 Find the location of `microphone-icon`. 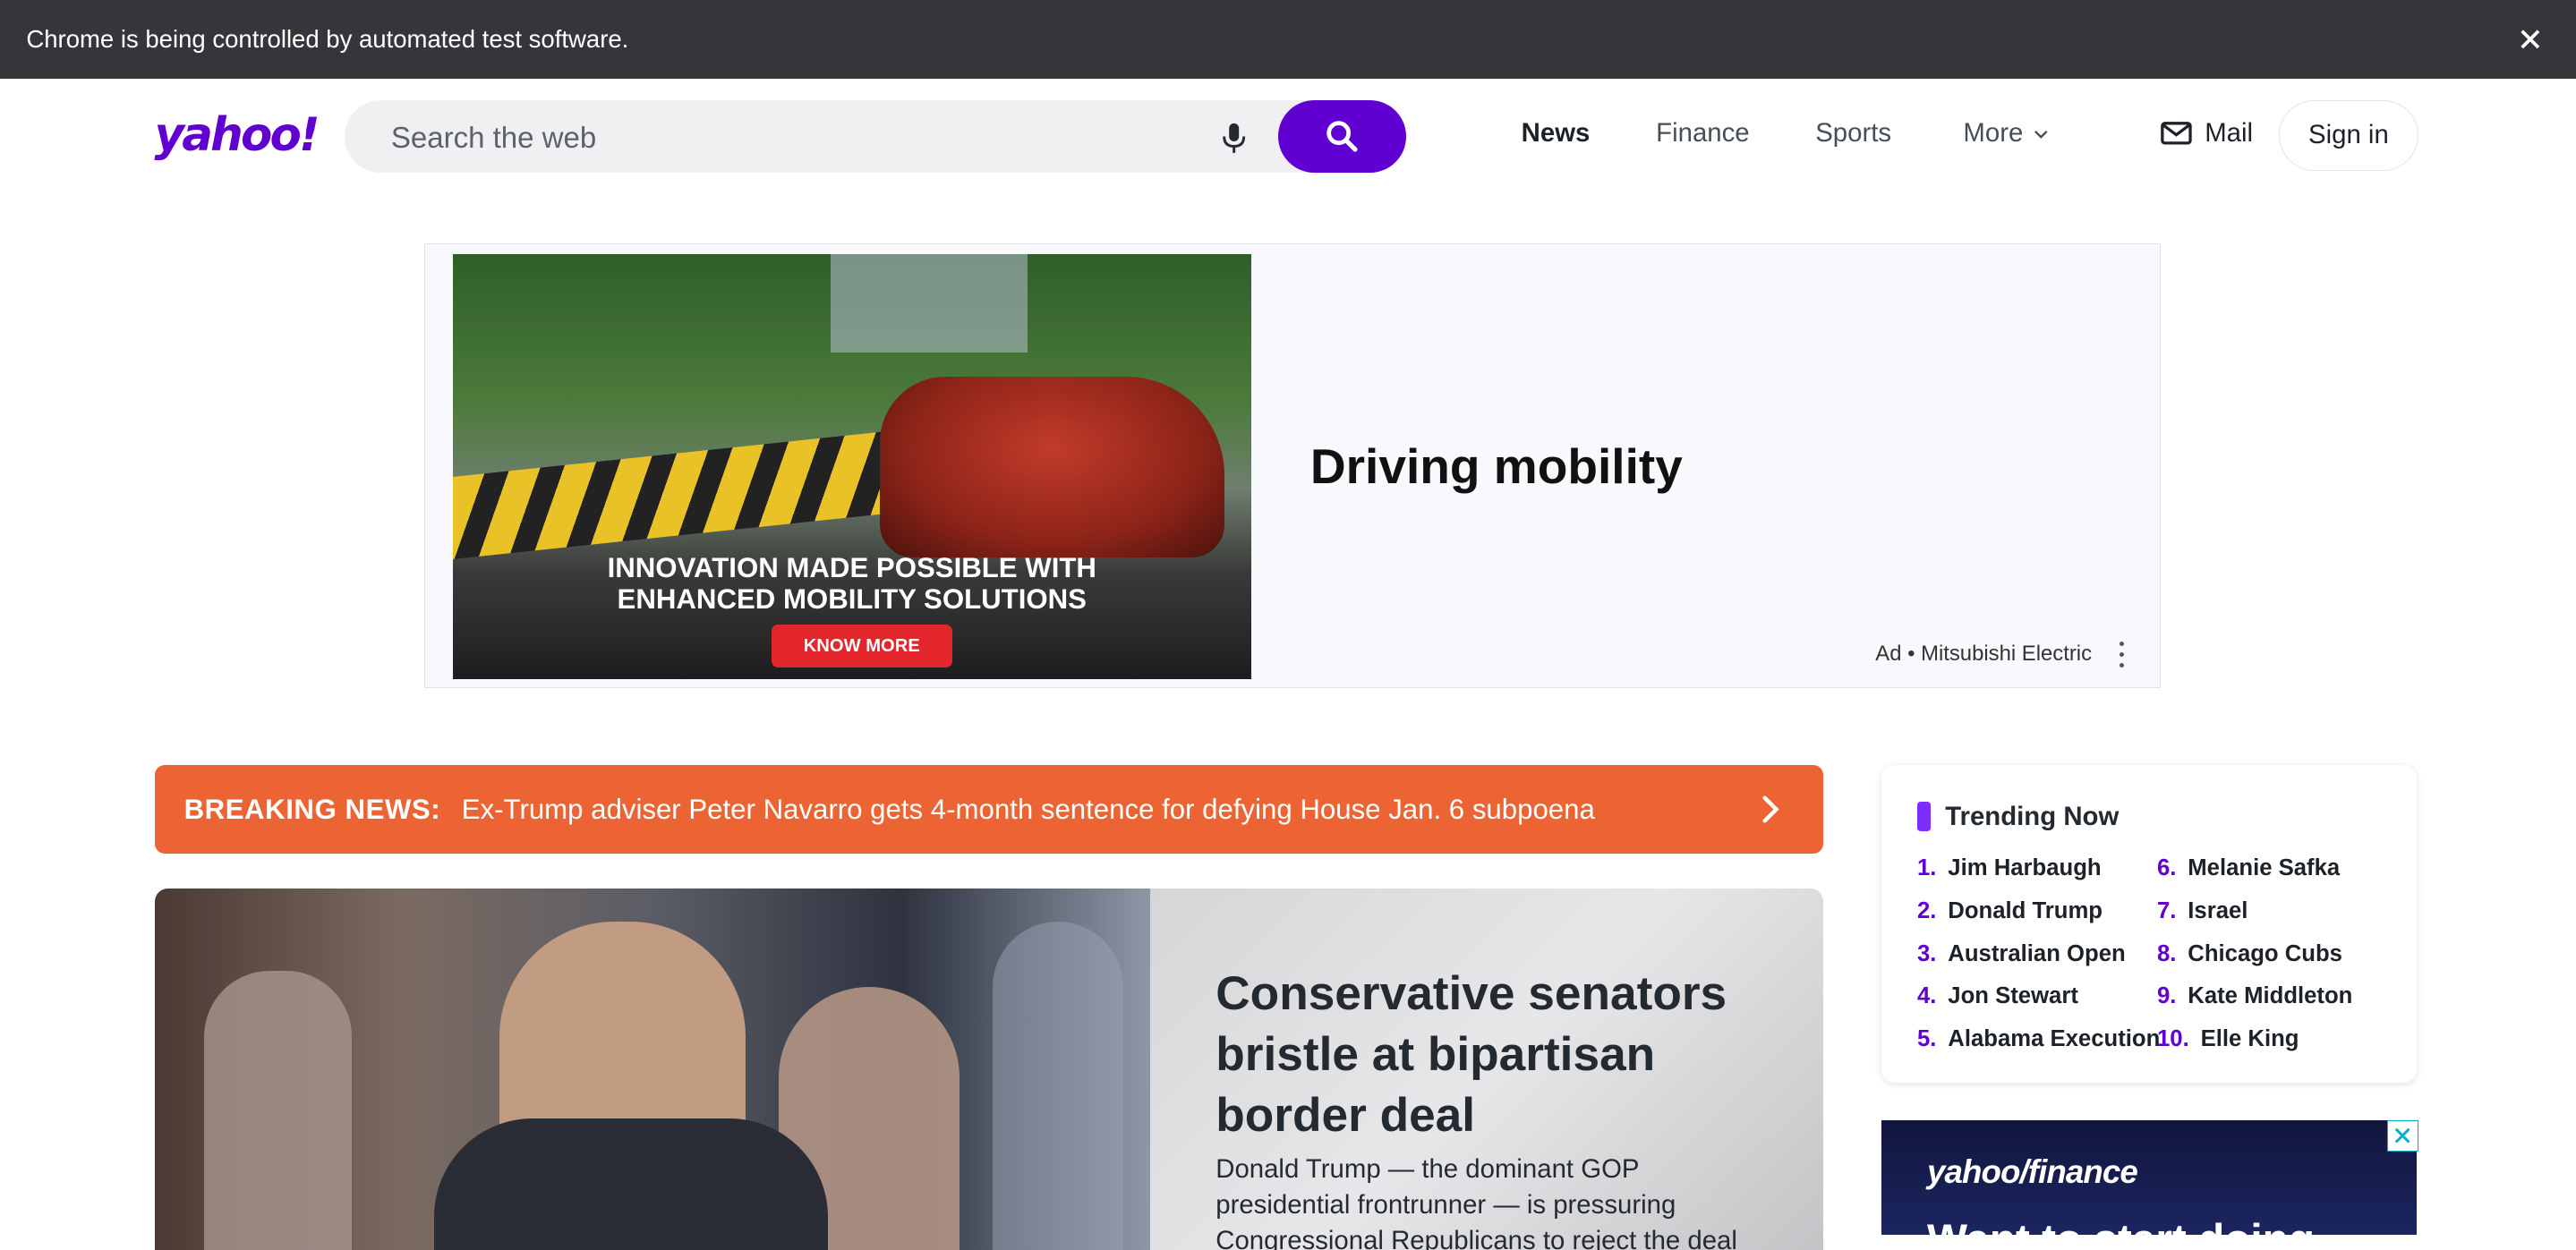

microphone-icon is located at coordinates (1234, 138).